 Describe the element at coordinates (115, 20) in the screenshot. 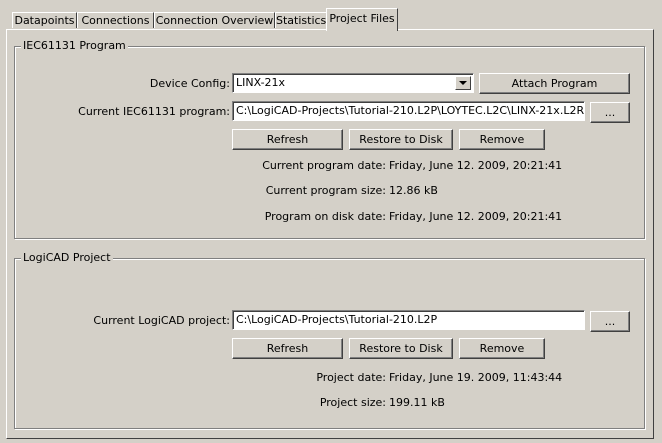

I see `tab-connections: Connections` at that location.